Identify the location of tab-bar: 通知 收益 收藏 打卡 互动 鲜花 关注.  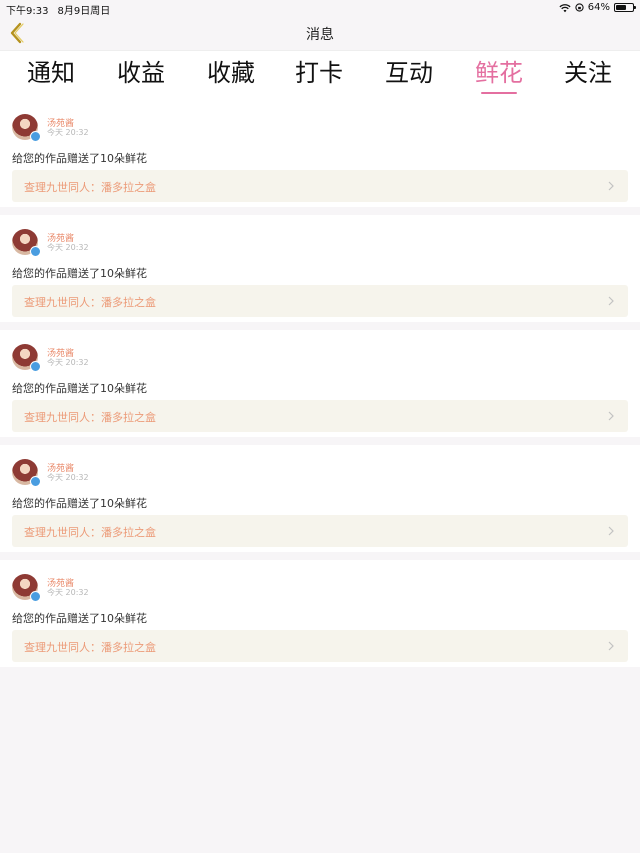
(320, 75).